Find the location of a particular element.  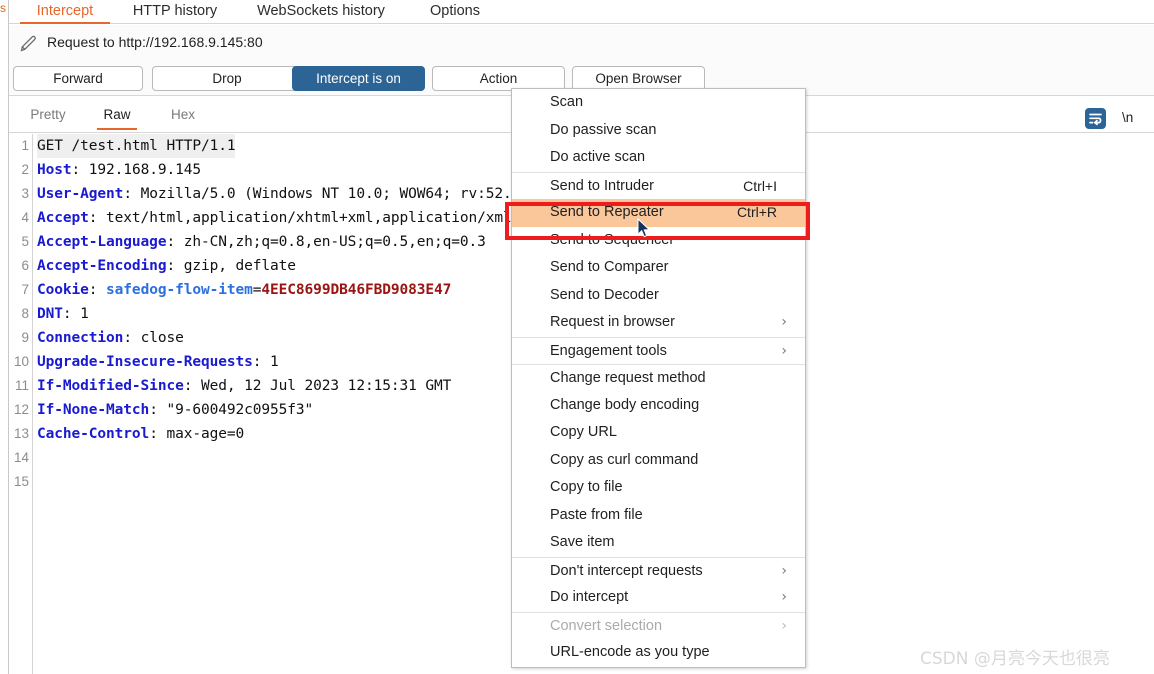

menu-item-label: Scan is located at coordinates (567, 102).